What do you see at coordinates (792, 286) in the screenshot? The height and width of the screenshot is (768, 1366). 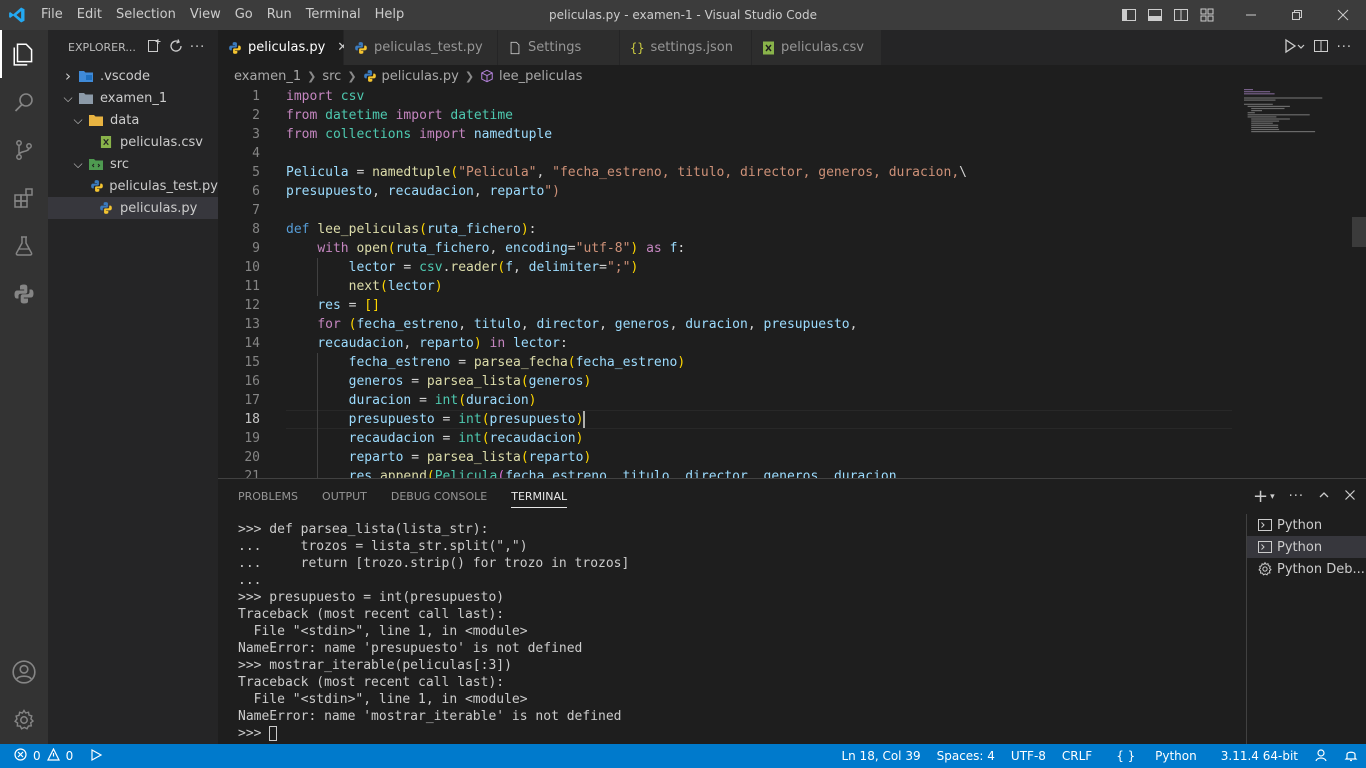 I see `code-line: 11 next(lector)` at bounding box center [792, 286].